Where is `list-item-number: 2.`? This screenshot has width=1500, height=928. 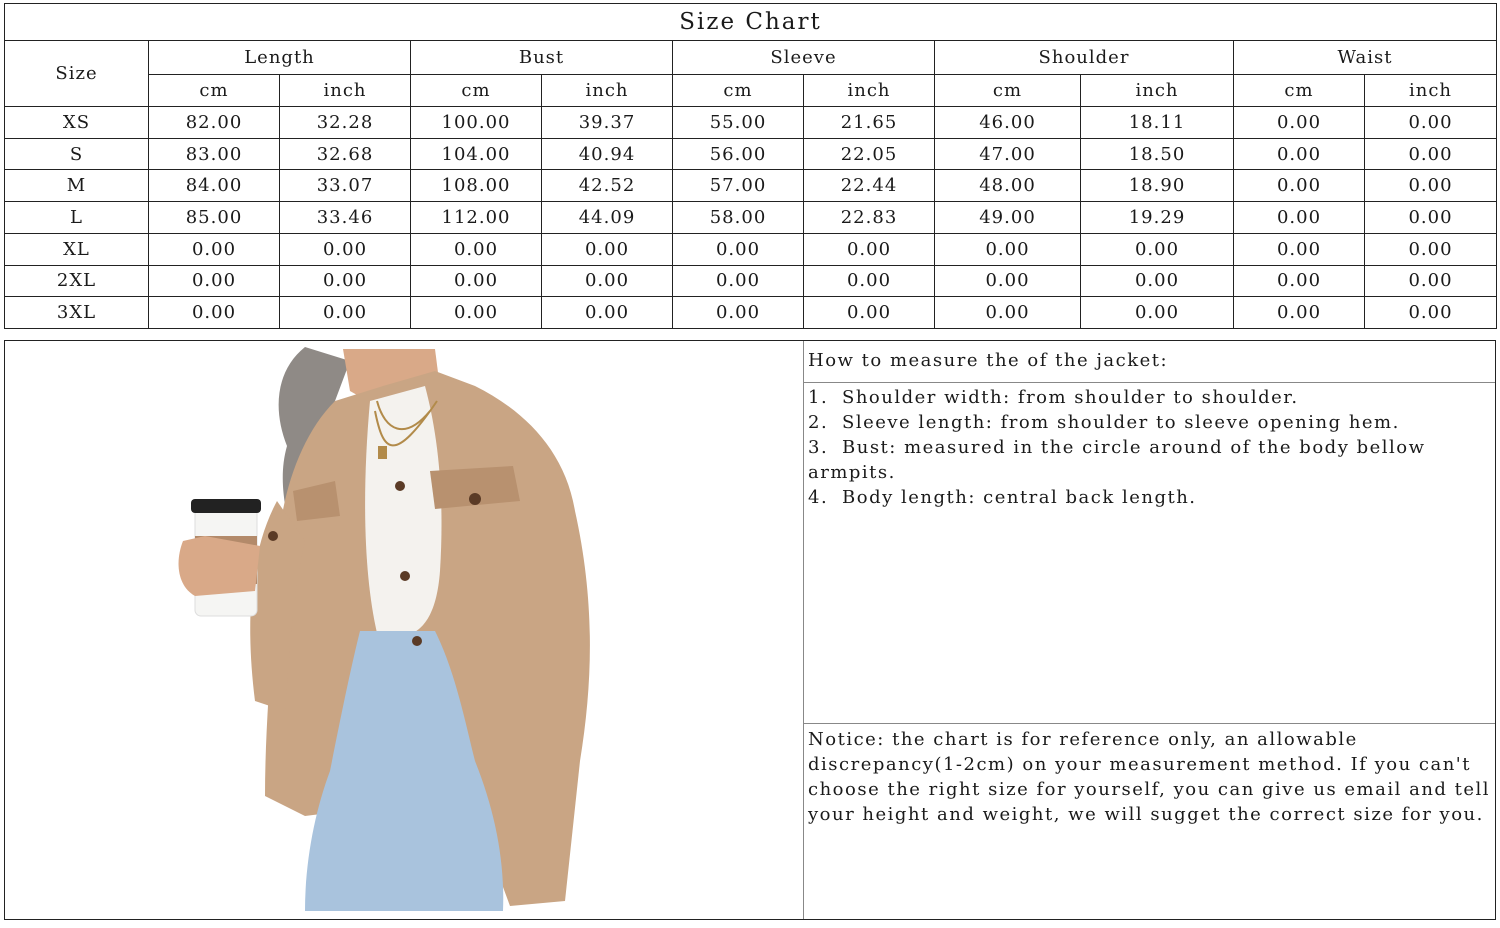
list-item-number: 2. is located at coordinates (818, 422).